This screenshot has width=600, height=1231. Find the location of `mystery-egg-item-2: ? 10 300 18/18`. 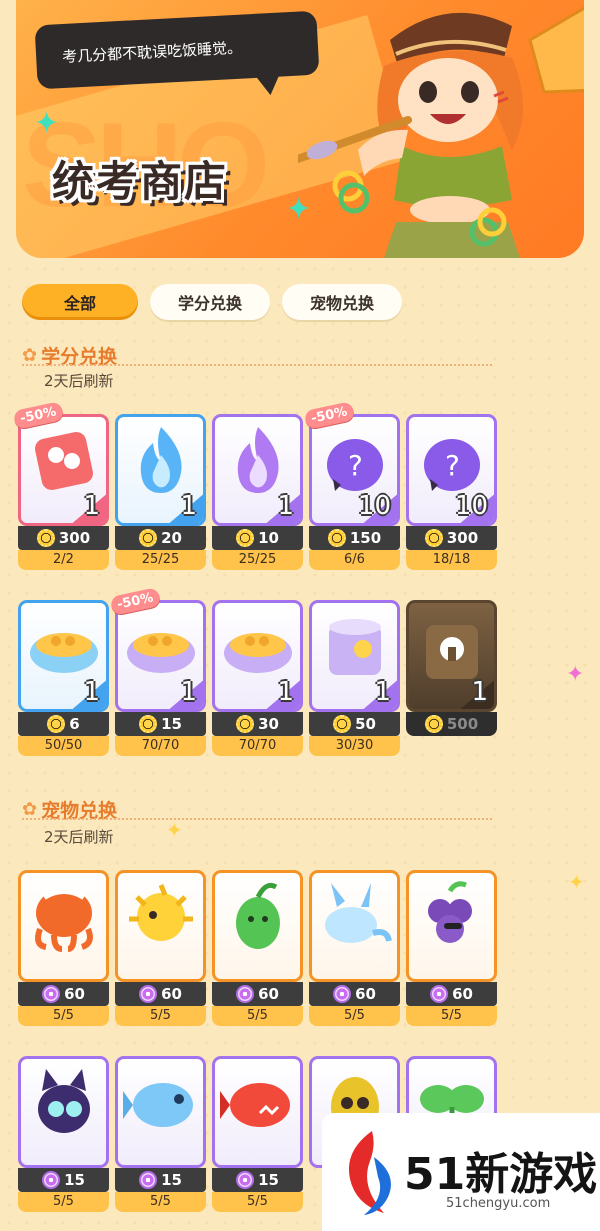

mystery-egg-item-2: ? 10 300 18/18 is located at coordinates (451, 492).